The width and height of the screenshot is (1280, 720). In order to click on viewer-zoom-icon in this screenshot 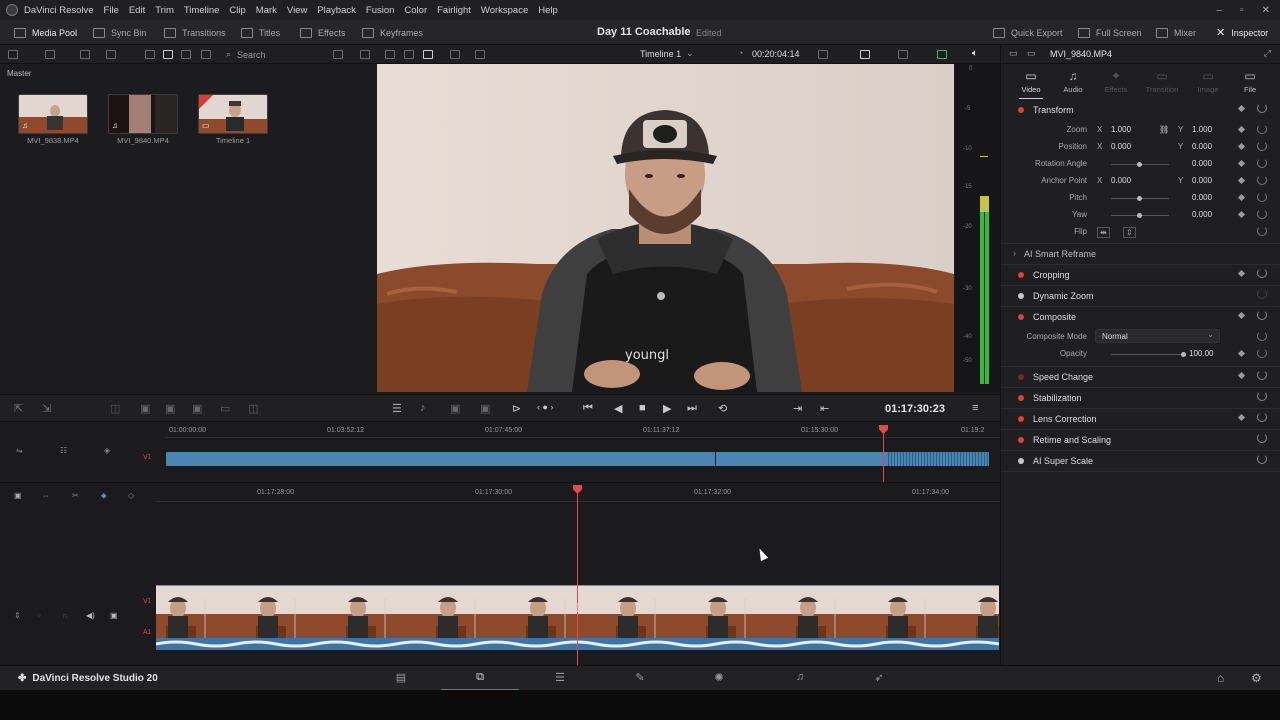, I will do `click(823, 54)`.